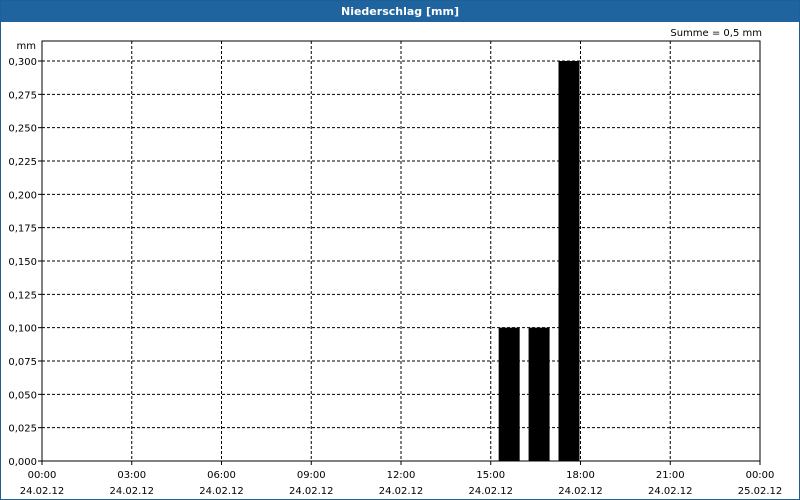  Describe the element at coordinates (22, 62) in the screenshot. I see `y-tick-label: 0,300` at that location.